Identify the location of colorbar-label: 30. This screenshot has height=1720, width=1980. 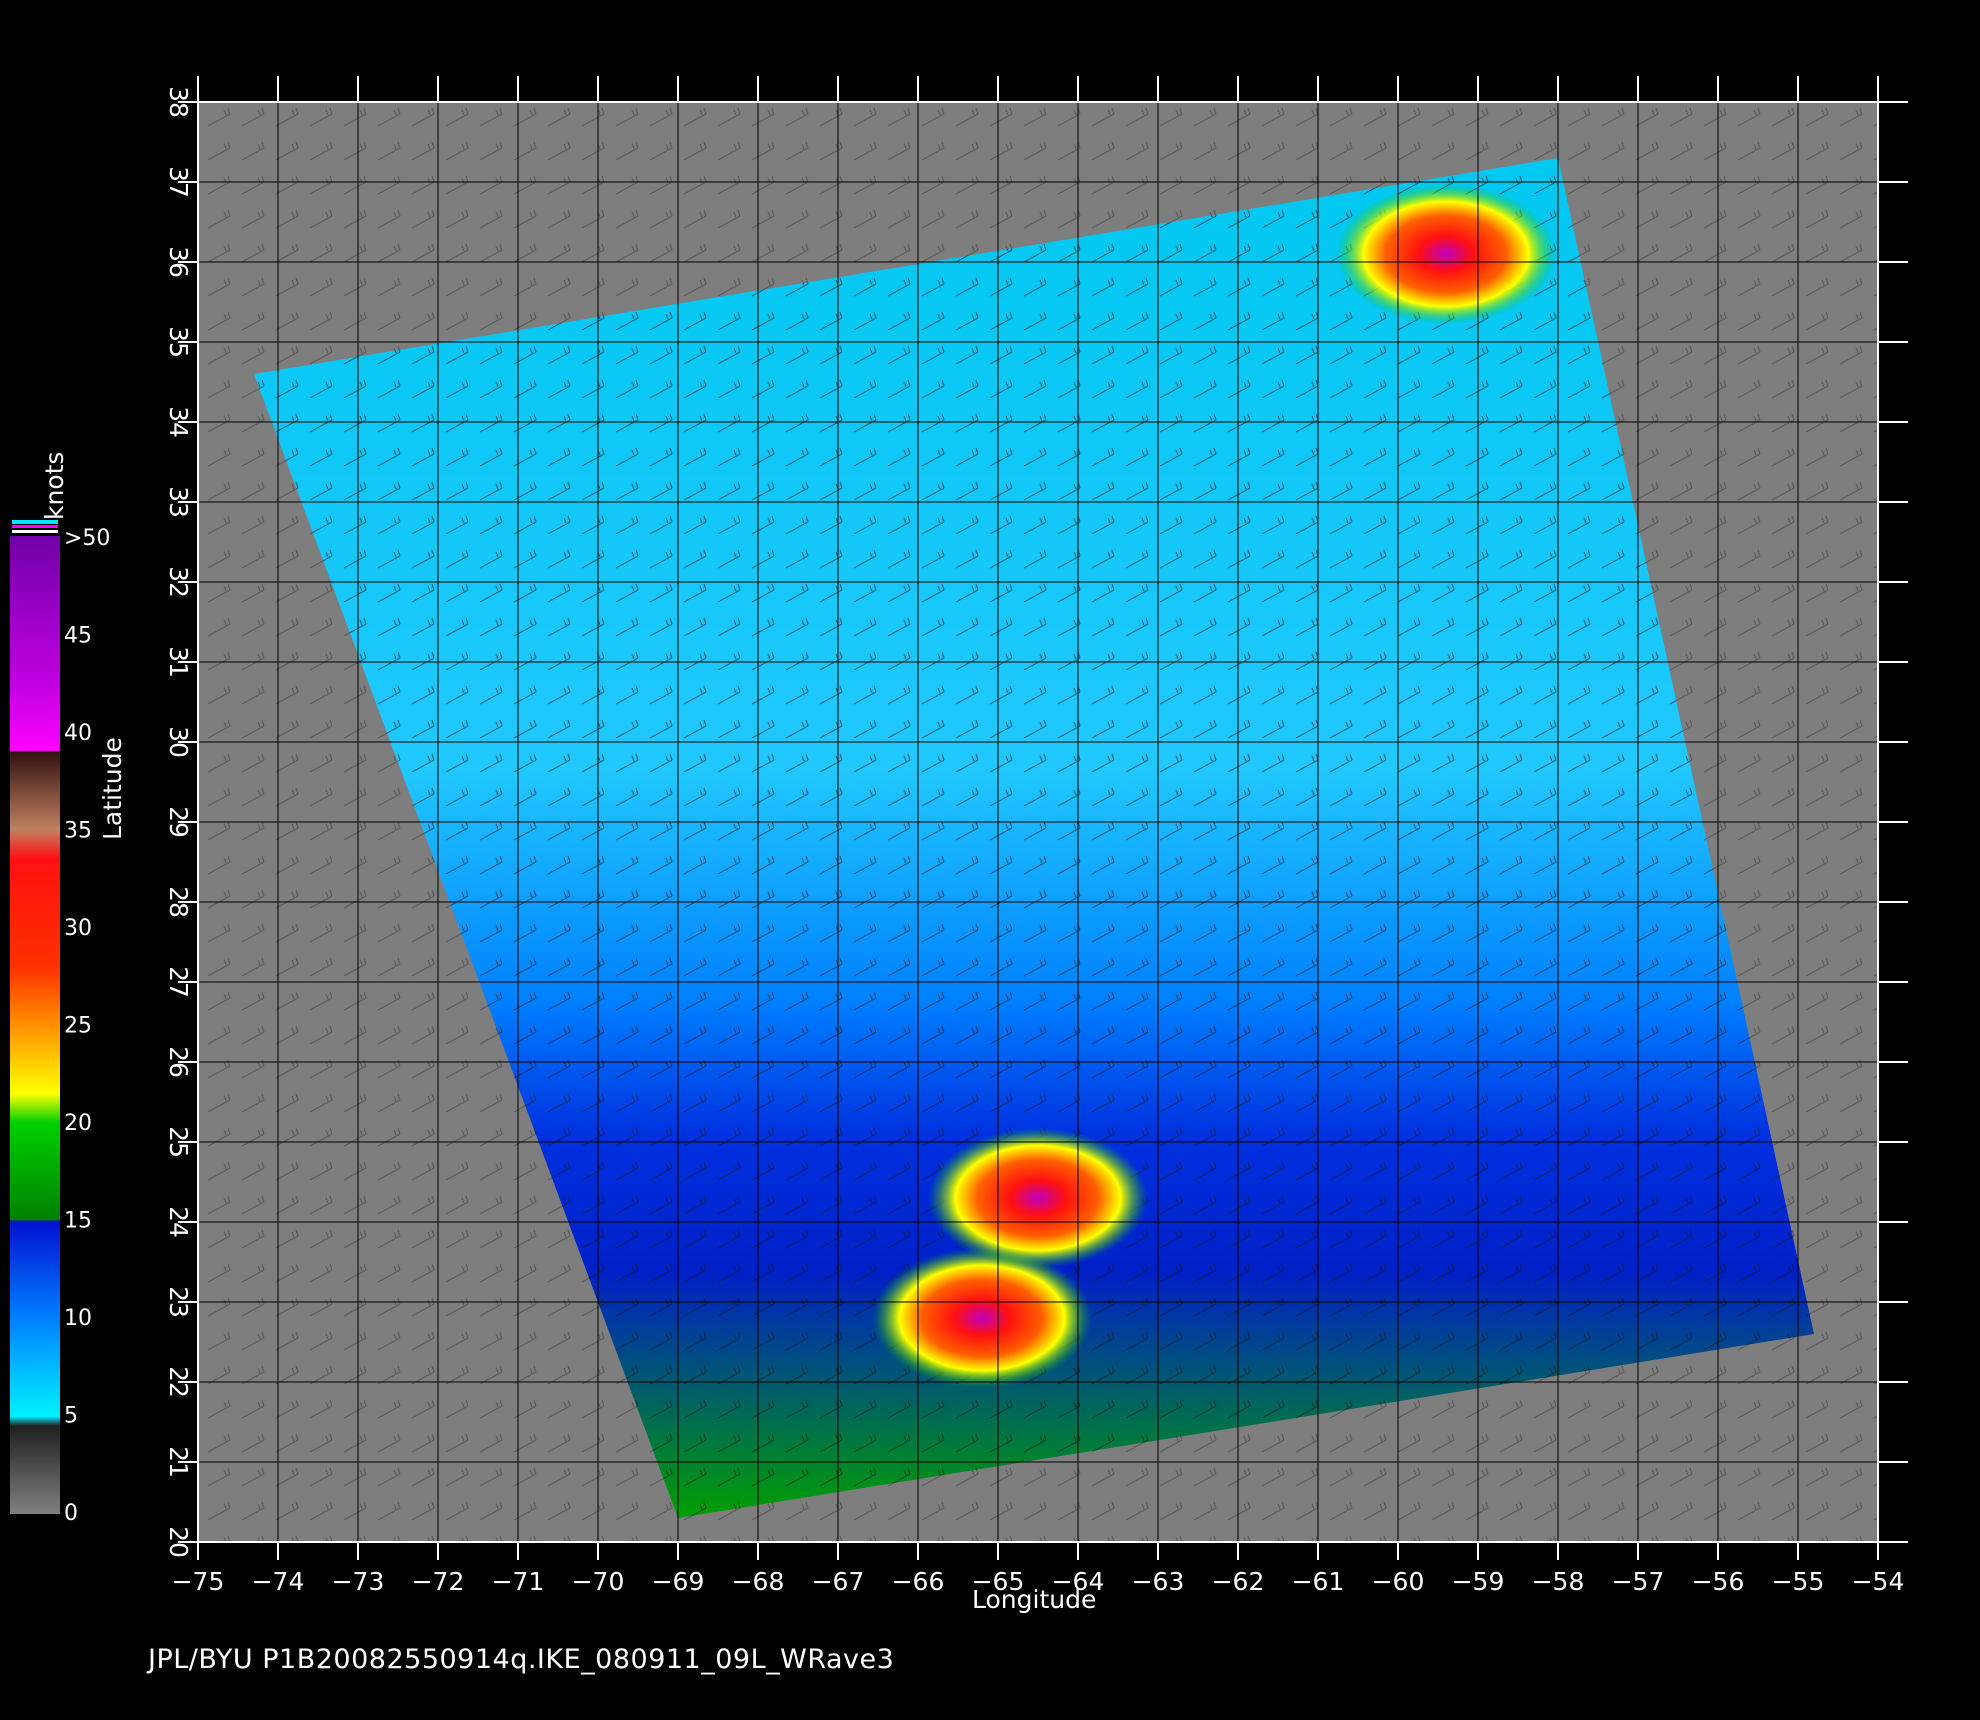
(78, 928).